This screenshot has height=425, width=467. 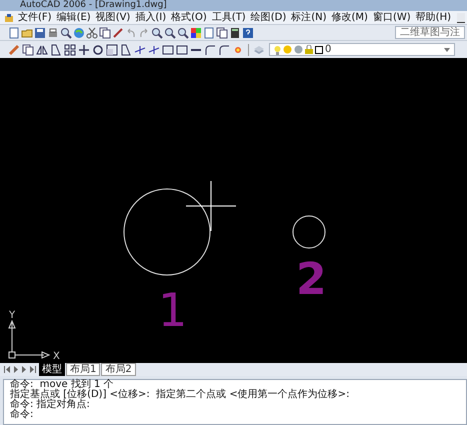 I want to click on menu-item: 工具(T), so click(x=229, y=18).